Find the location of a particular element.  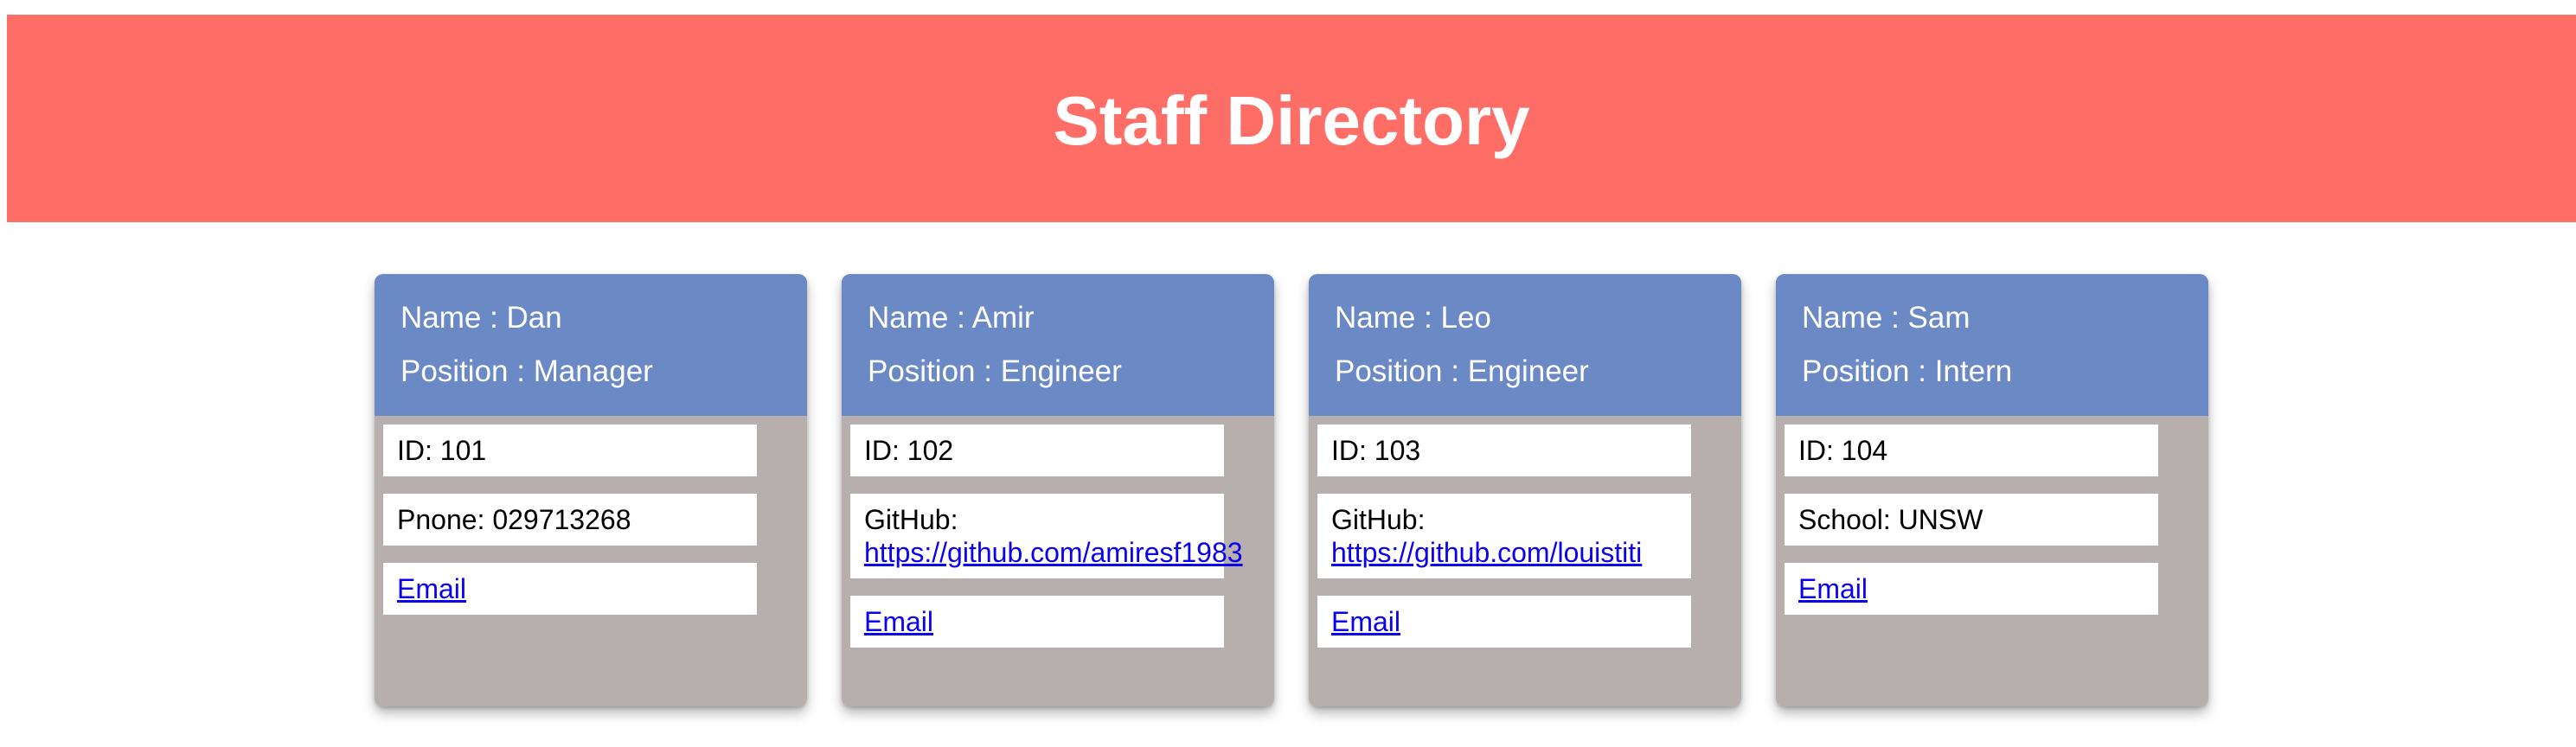

staff-id: ID: 102 is located at coordinates (909, 451).